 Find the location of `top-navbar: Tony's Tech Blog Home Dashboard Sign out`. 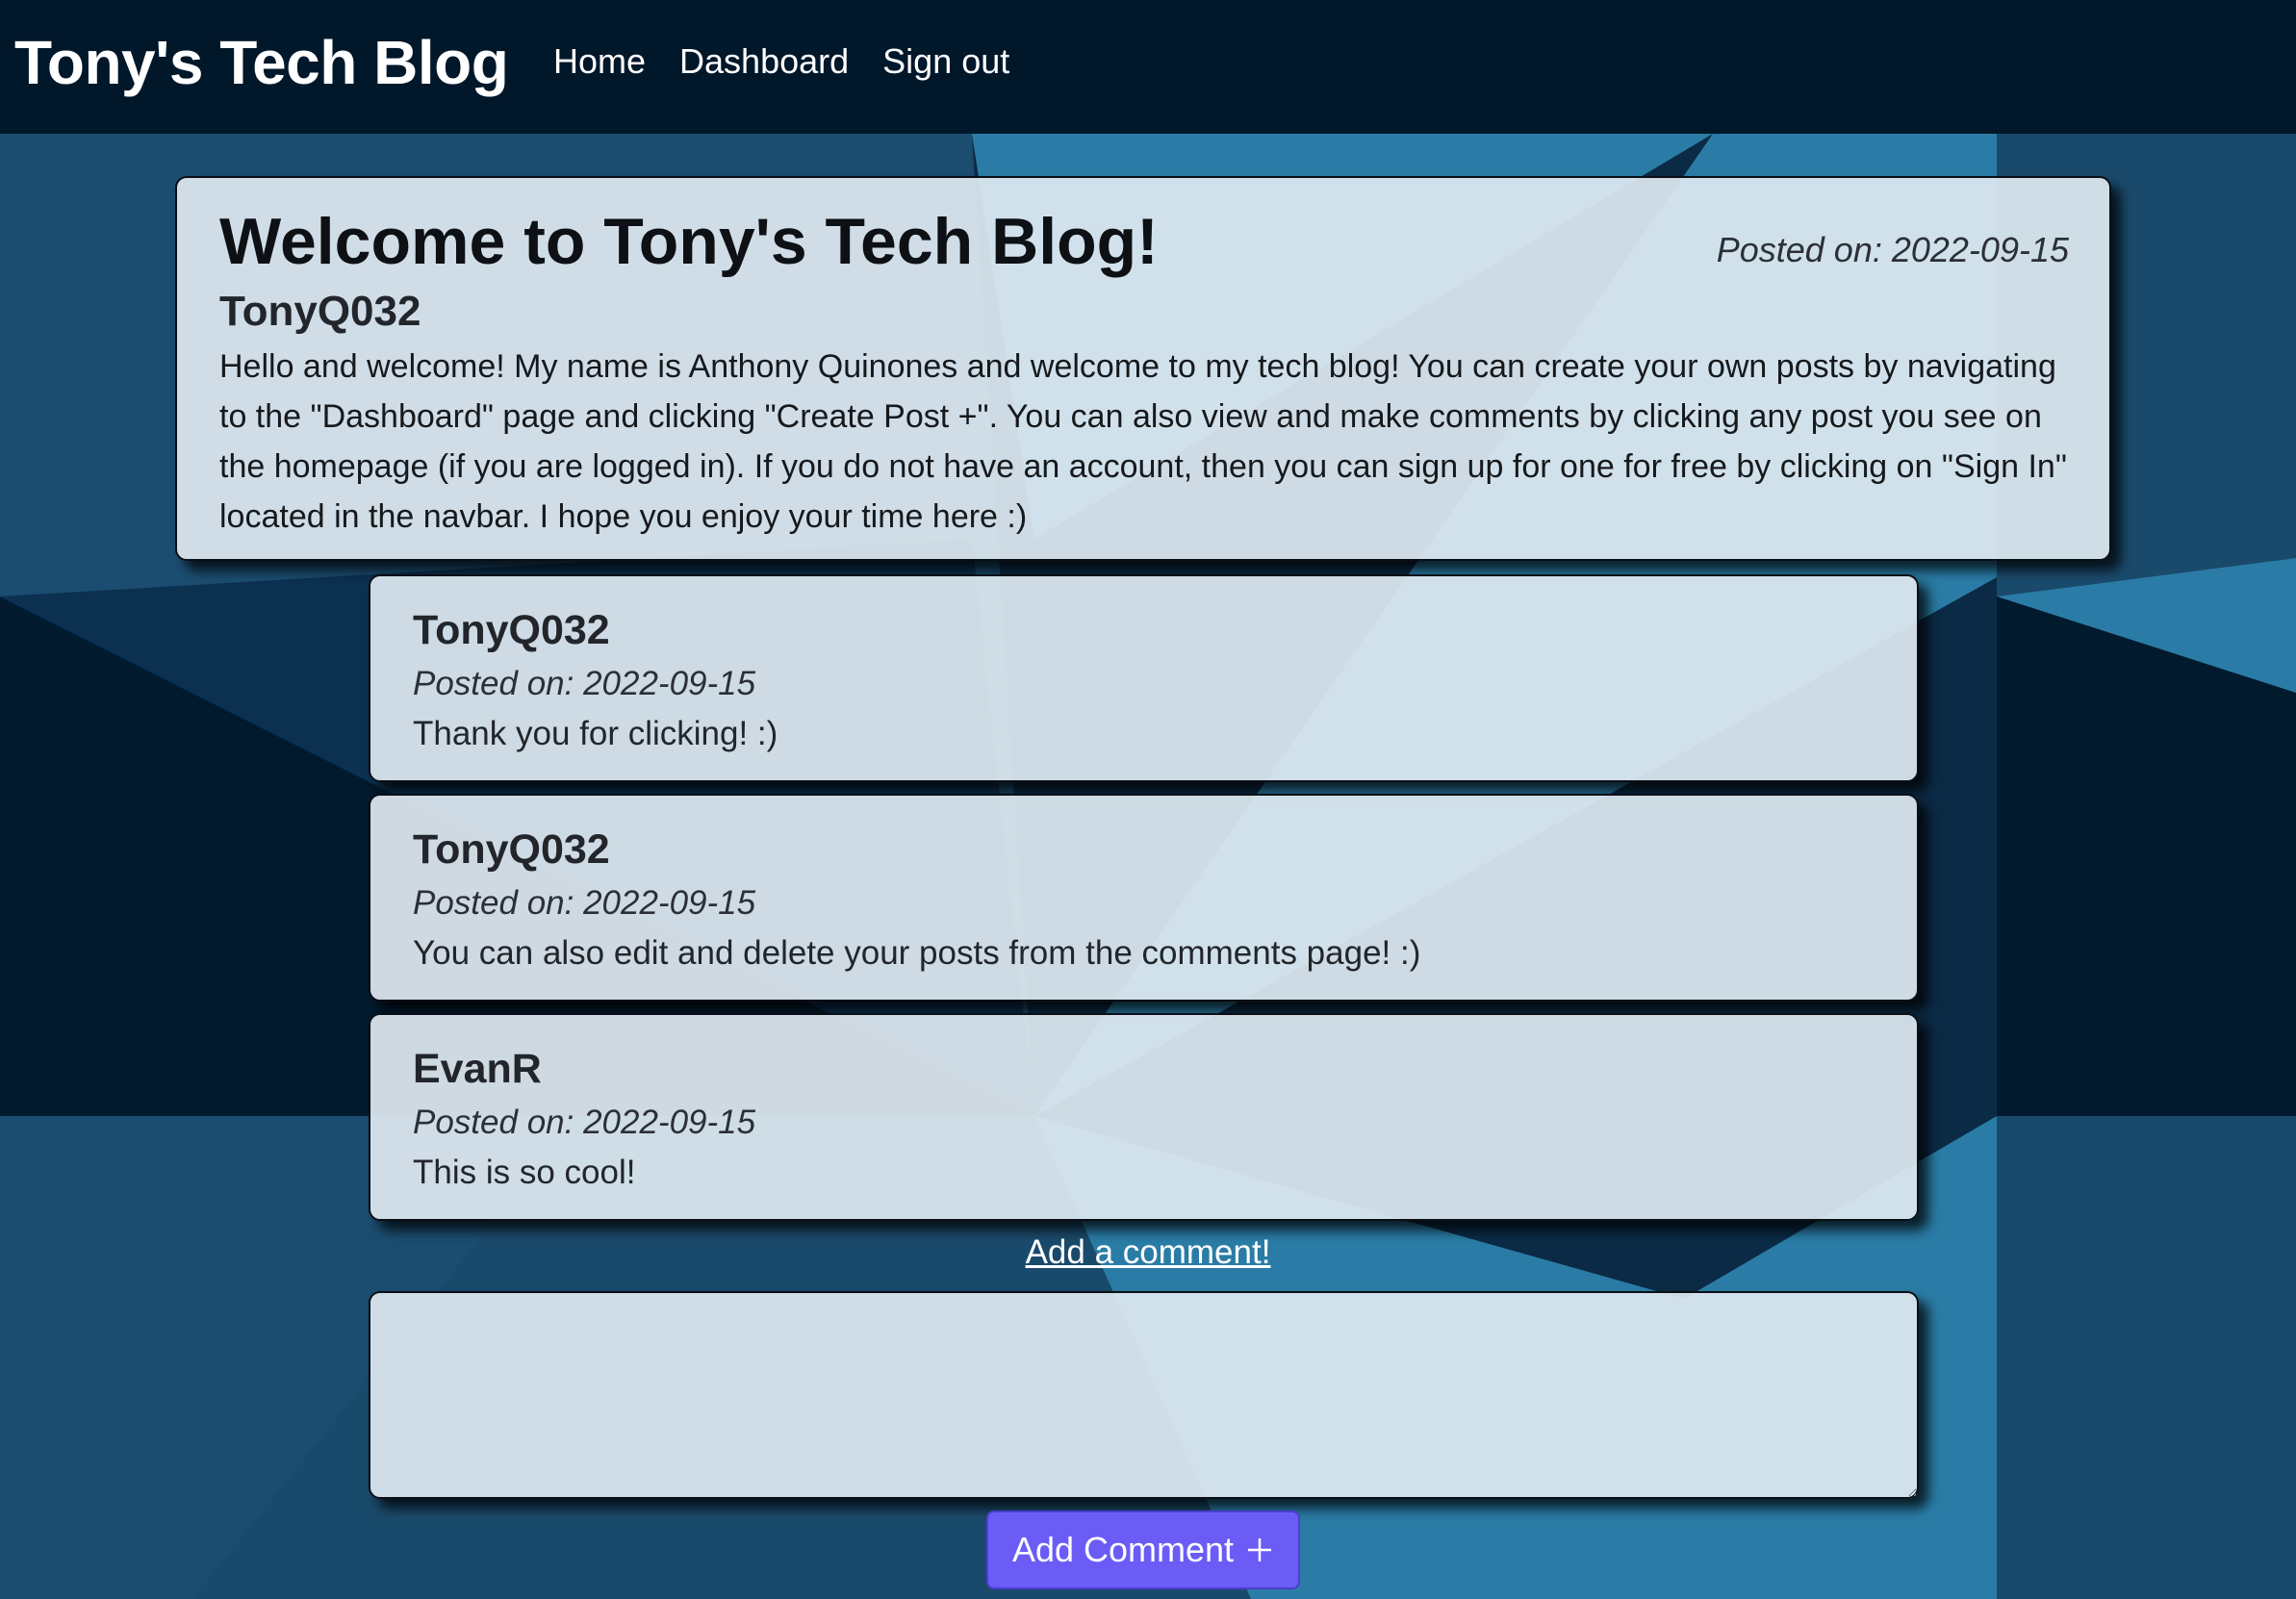

top-navbar: Tony's Tech Blog Home Dashboard Sign out is located at coordinates (1148, 67).